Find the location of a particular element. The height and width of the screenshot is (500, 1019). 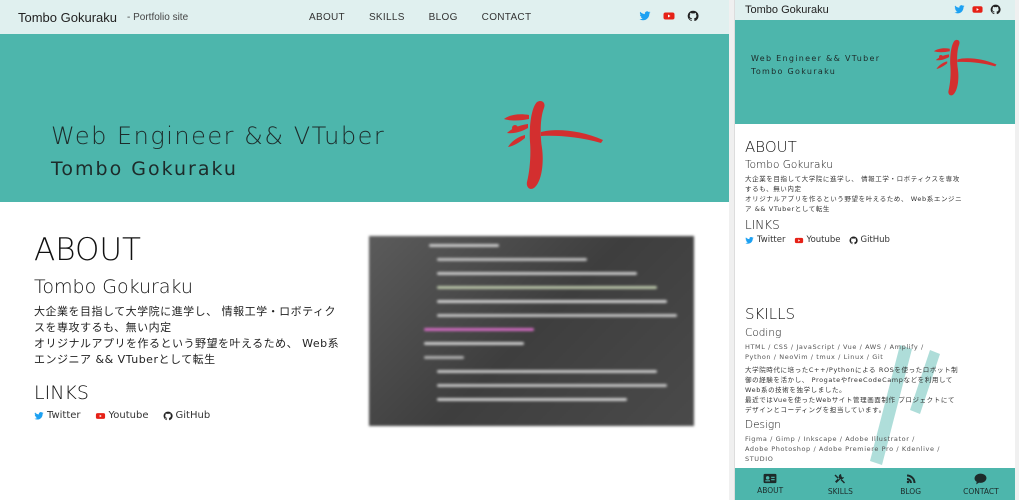

tab-skills-label: SKILLS is located at coordinates (840, 491).